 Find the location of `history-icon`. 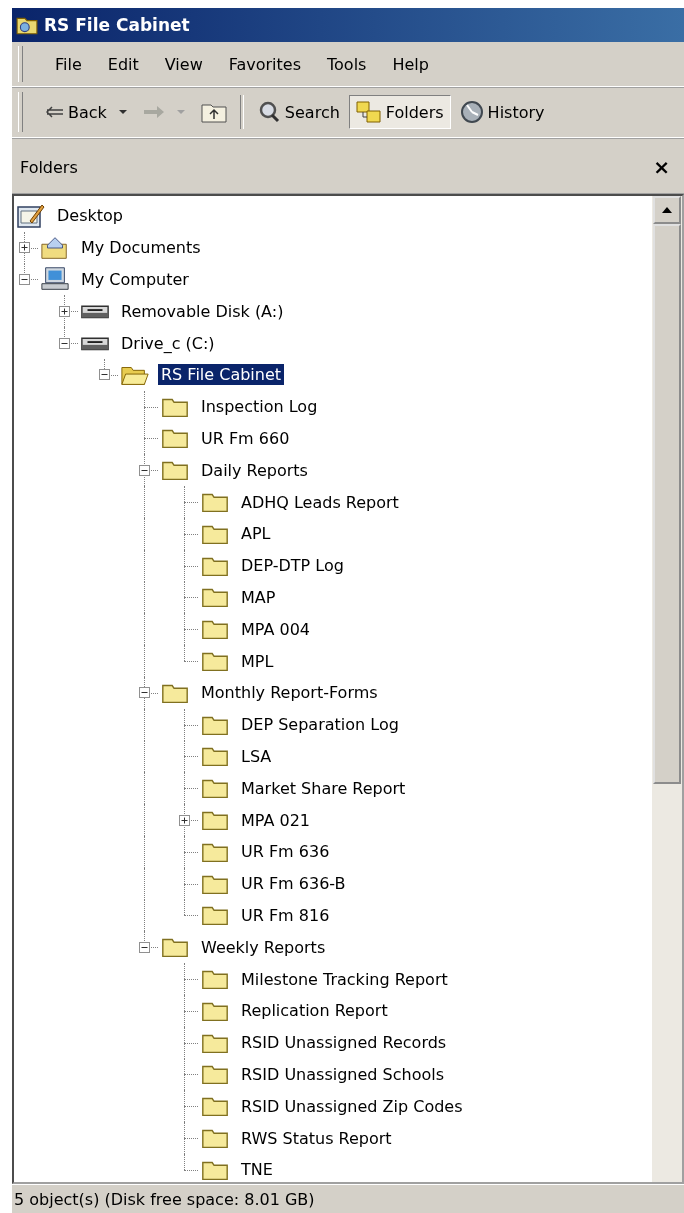

history-icon is located at coordinates (471, 112).